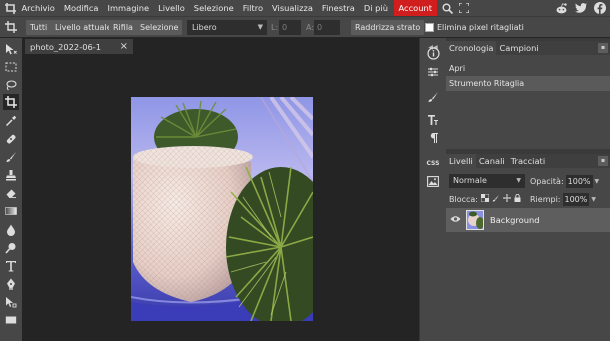 This screenshot has height=341, width=610. I want to click on properties-icon, so click(433, 72).